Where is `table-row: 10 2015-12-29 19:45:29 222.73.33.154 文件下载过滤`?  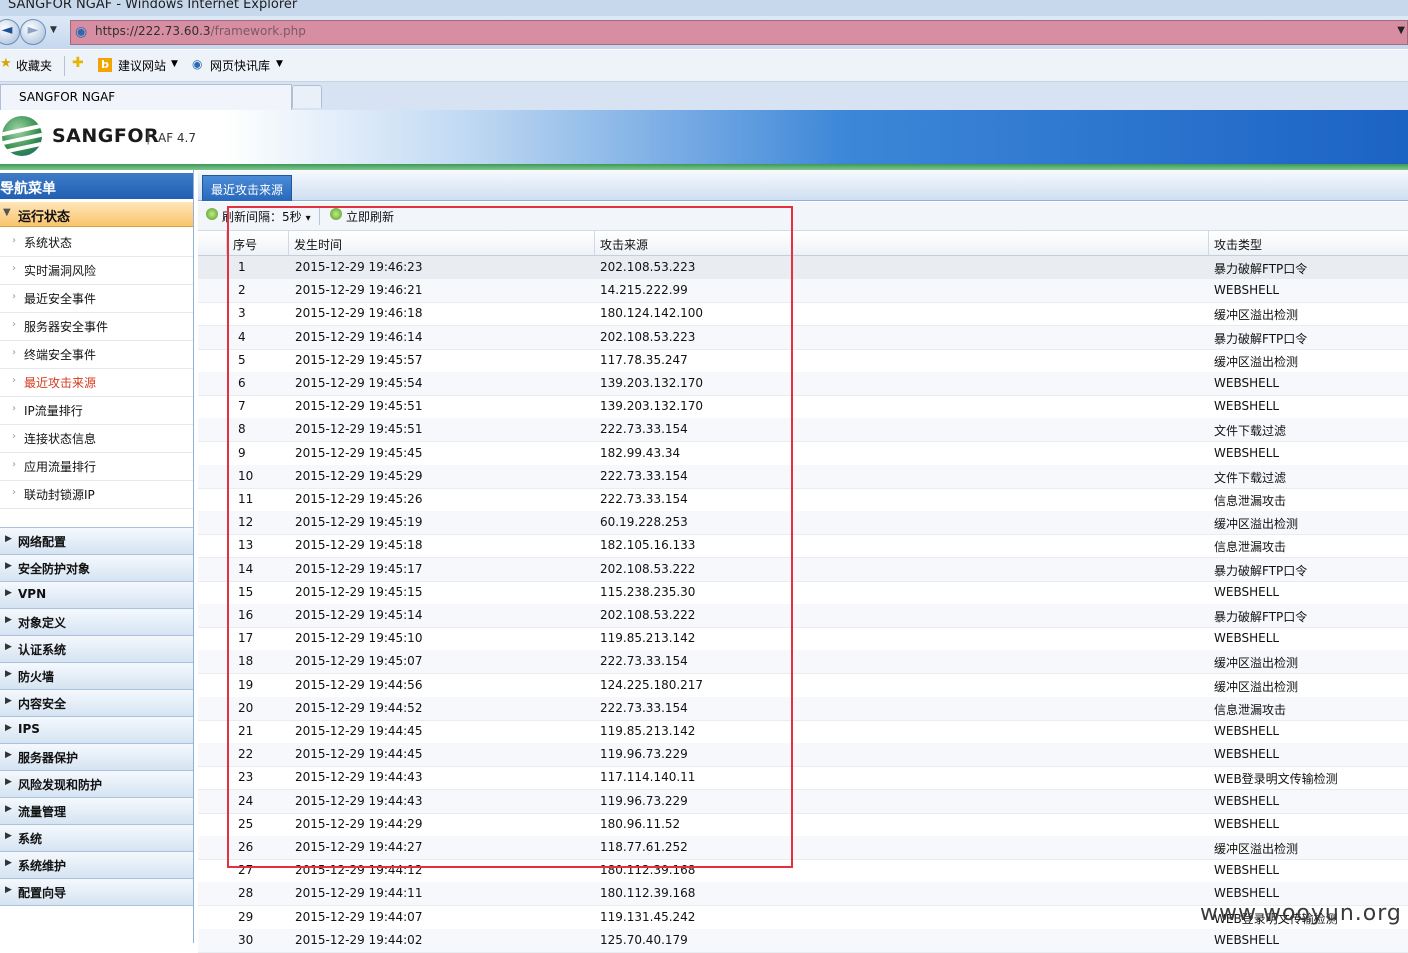
table-row: 10 2015-12-29 19:45:29 222.73.33.154 文件下载过滤 is located at coordinates (803, 476).